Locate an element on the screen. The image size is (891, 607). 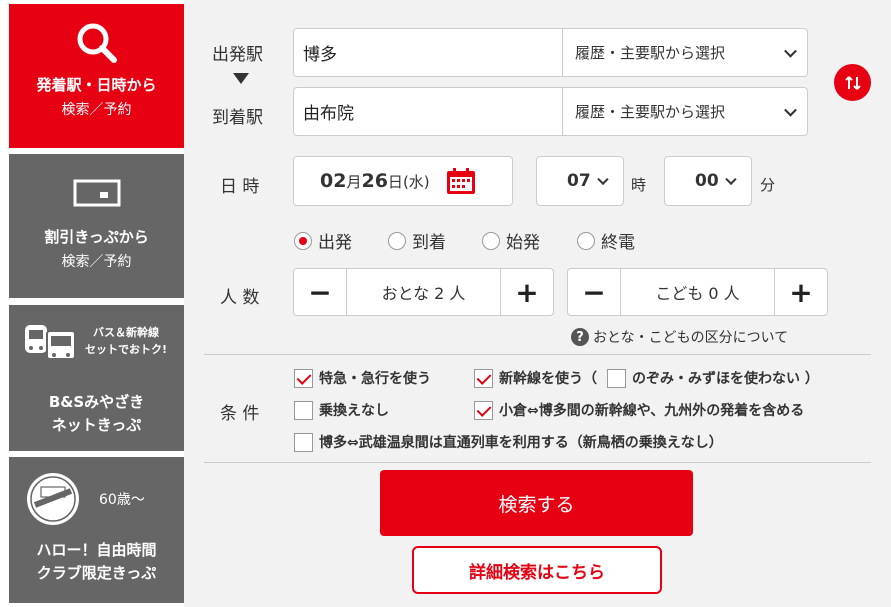
search-icon is located at coordinates (97, 43).